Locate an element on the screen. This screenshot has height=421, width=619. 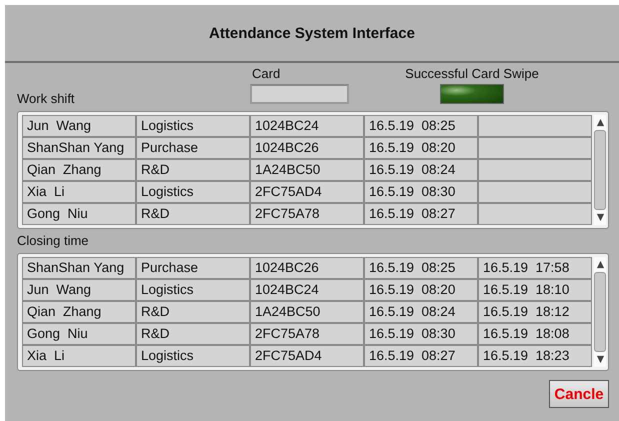
table-cell: 16.5.19 17:58 is located at coordinates (535, 268).